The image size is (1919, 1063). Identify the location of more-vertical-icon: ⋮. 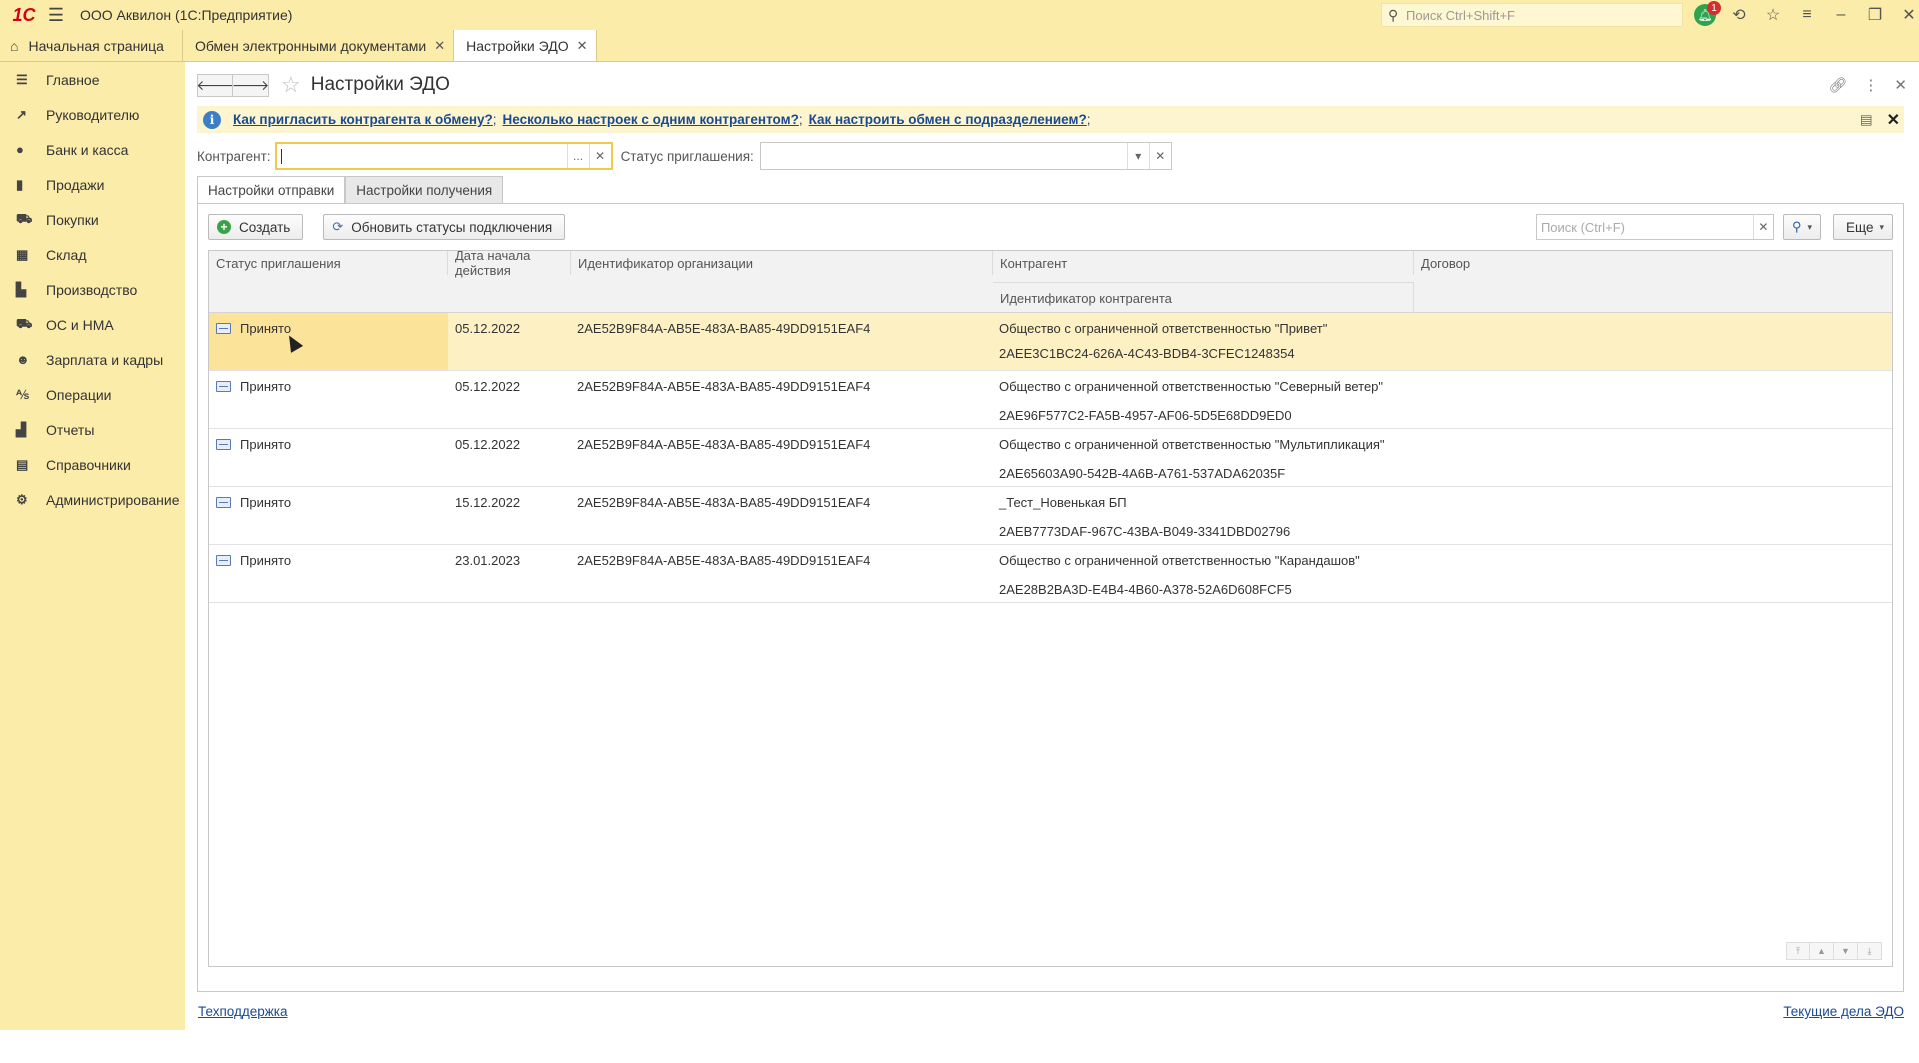
(1870, 85).